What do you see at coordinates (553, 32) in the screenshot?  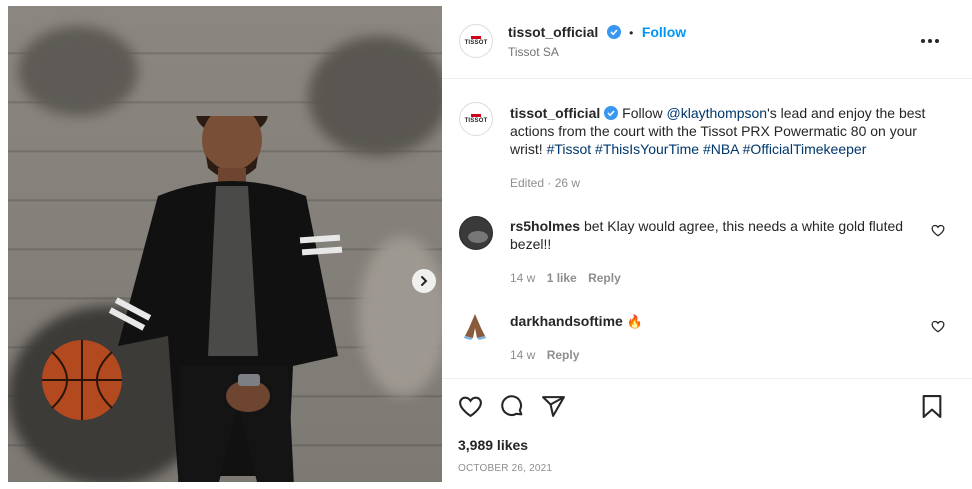 I see `header-username: tissot_official` at bounding box center [553, 32].